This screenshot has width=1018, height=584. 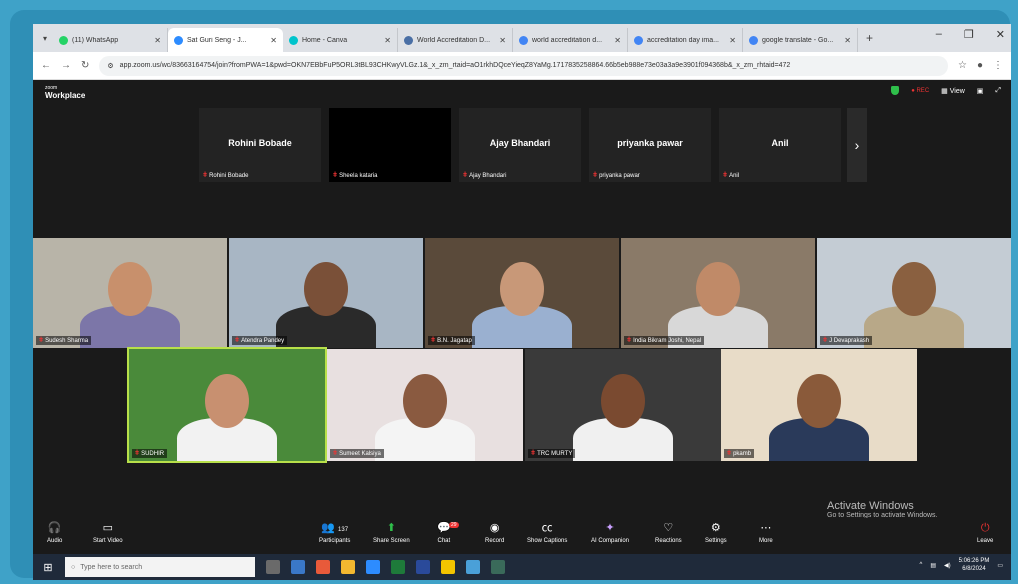 I want to click on participant-tile: Ajay Bhandari ǂ Ajay Bhandari, so click(x=520, y=145).